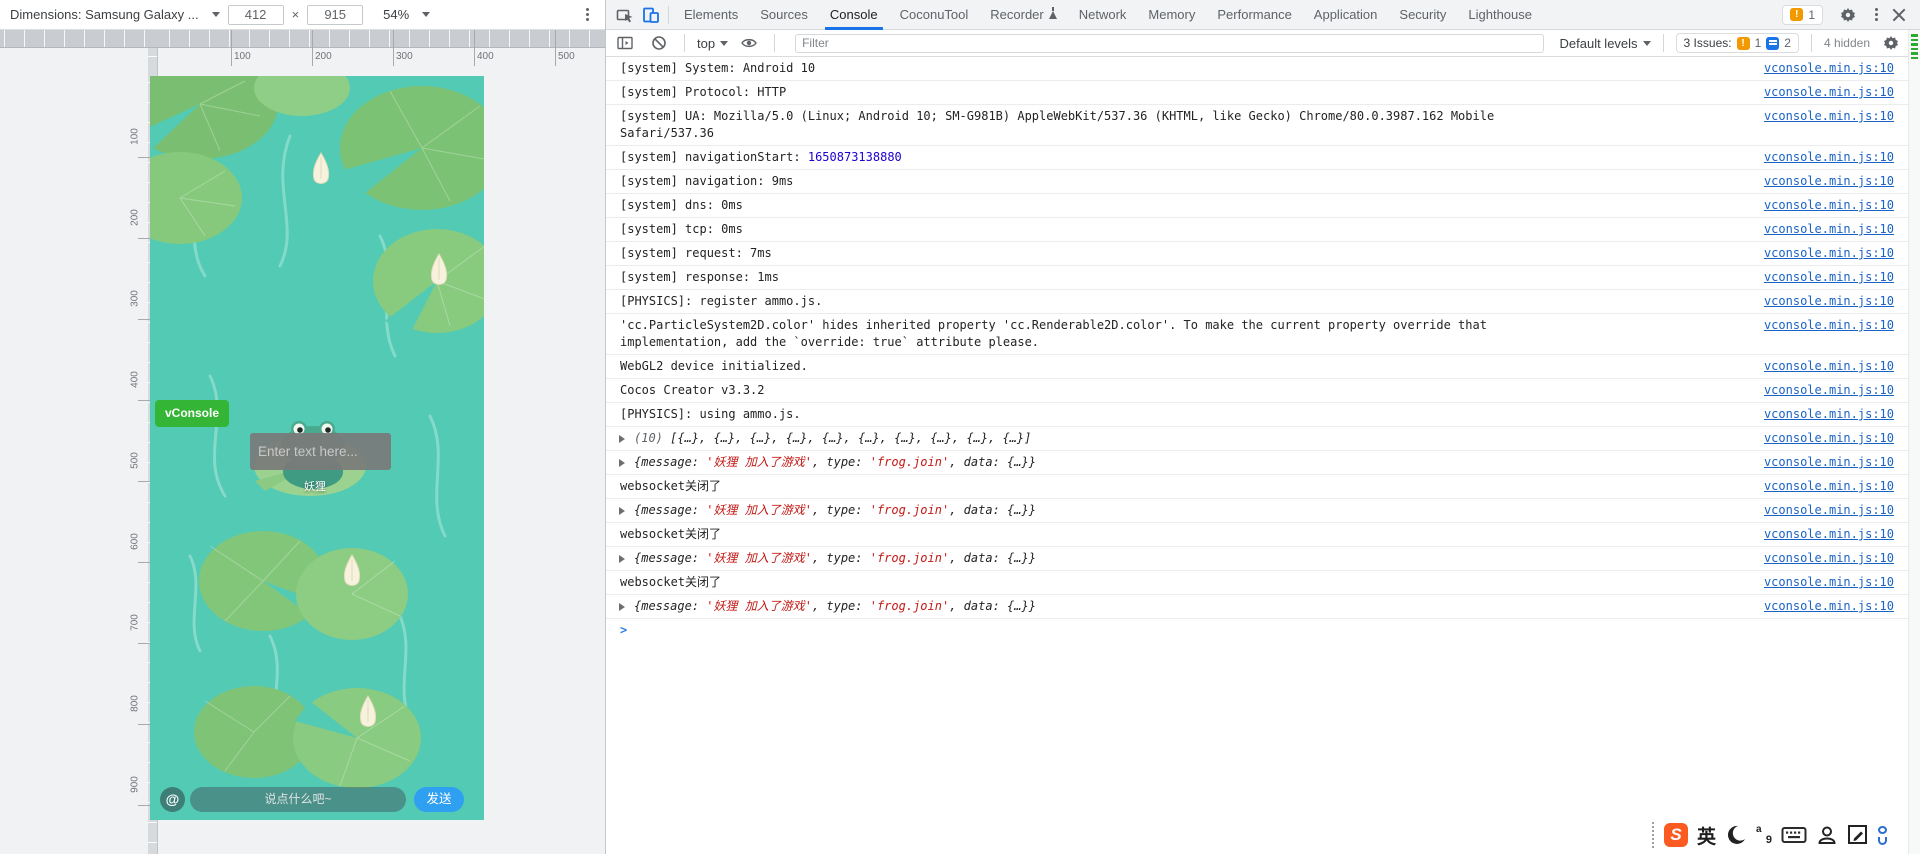 The width and height of the screenshot is (1920, 854). Describe the element at coordinates (718, 68) in the screenshot. I see `console-message-text: [system] System: Android 10` at that location.